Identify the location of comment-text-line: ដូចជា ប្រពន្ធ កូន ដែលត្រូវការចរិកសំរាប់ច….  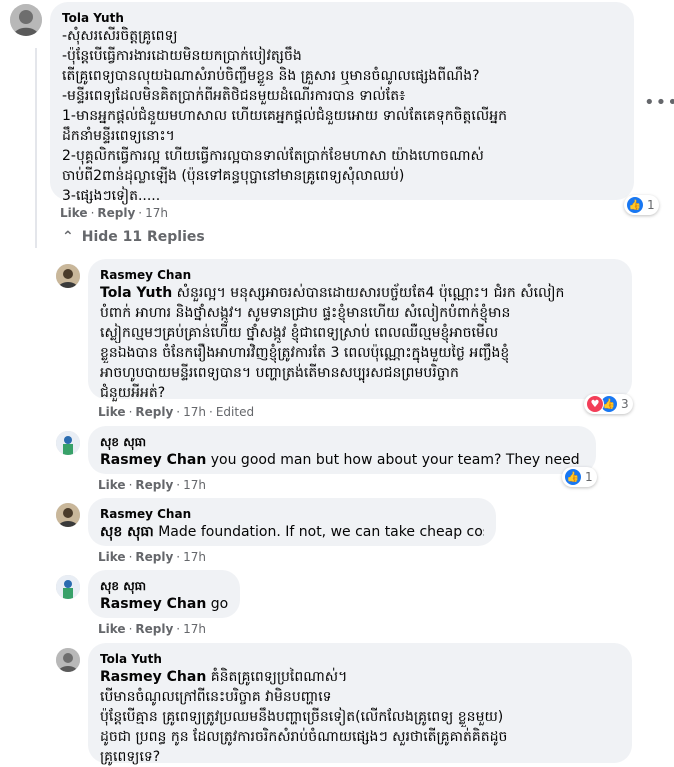
(304, 737).